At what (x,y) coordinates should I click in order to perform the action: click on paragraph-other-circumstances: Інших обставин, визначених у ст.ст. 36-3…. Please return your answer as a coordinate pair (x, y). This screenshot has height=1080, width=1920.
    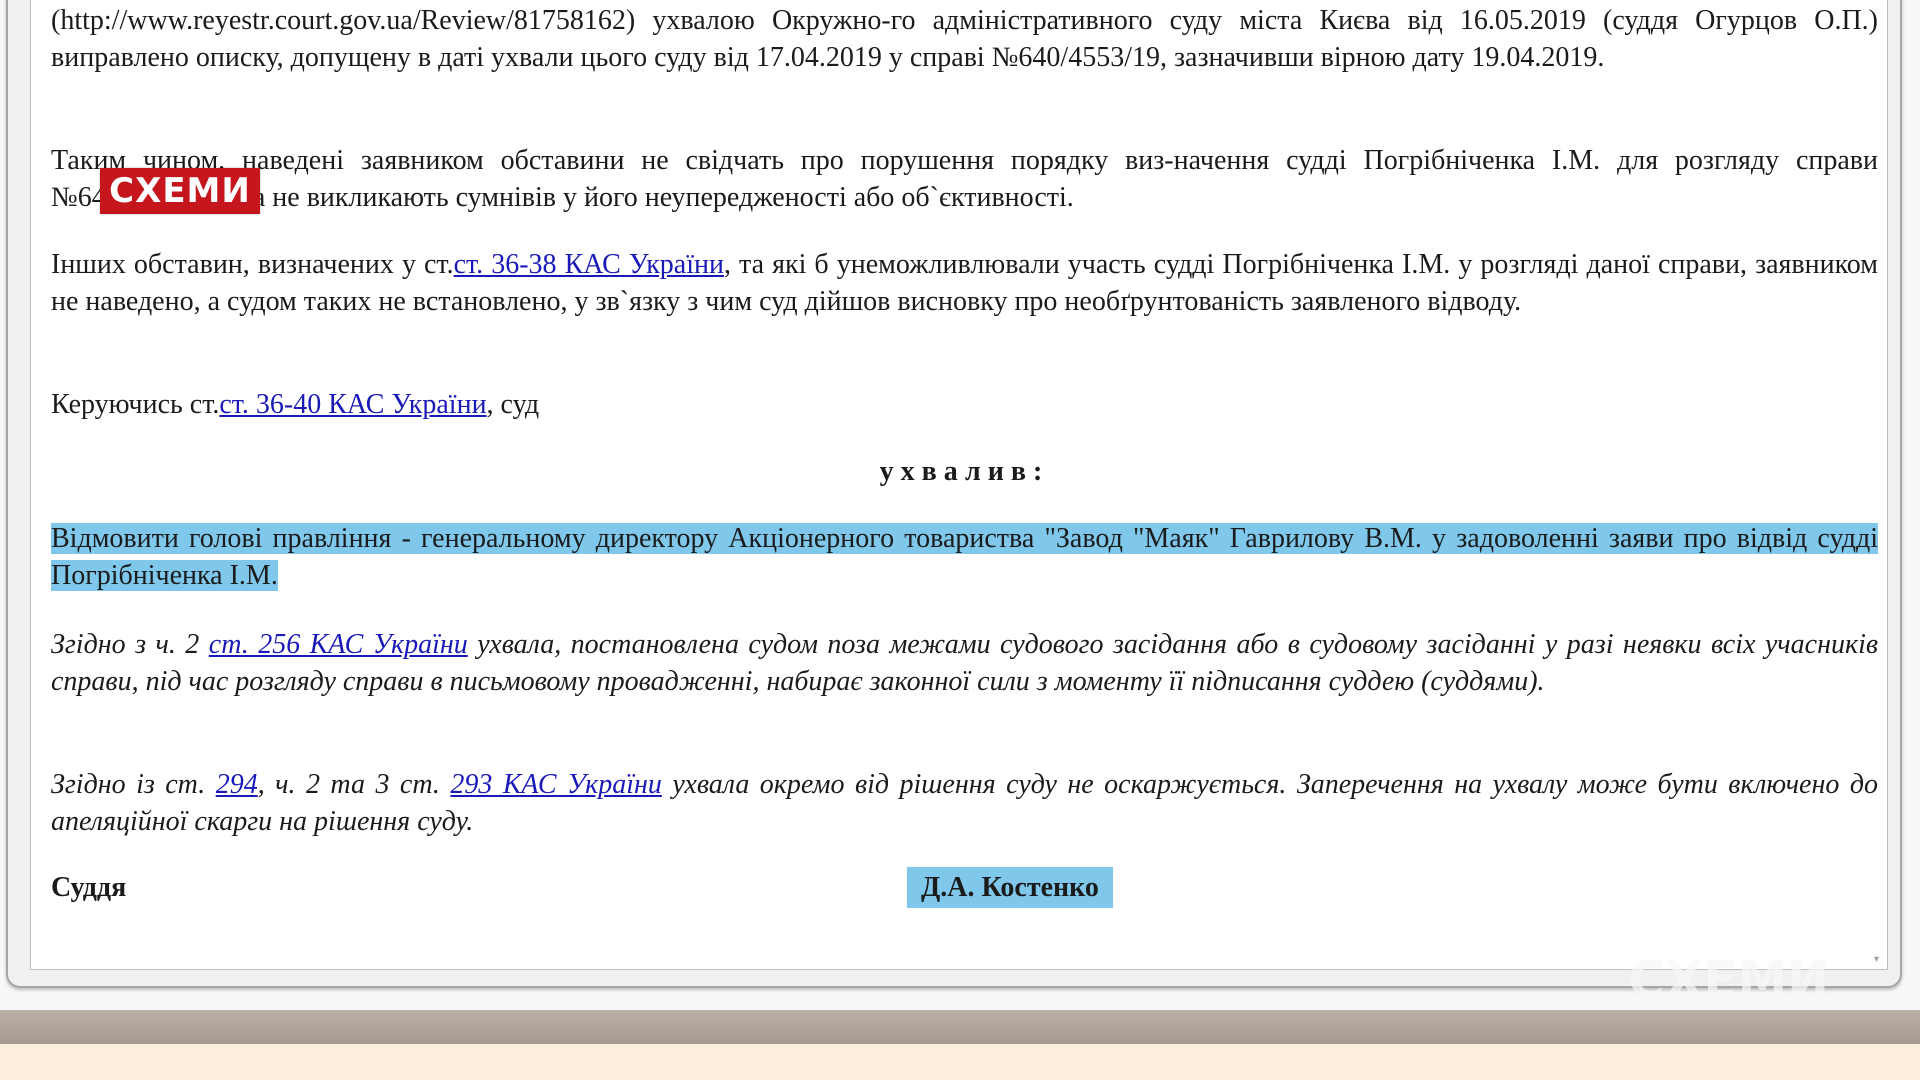
    Looking at the image, I should click on (964, 283).